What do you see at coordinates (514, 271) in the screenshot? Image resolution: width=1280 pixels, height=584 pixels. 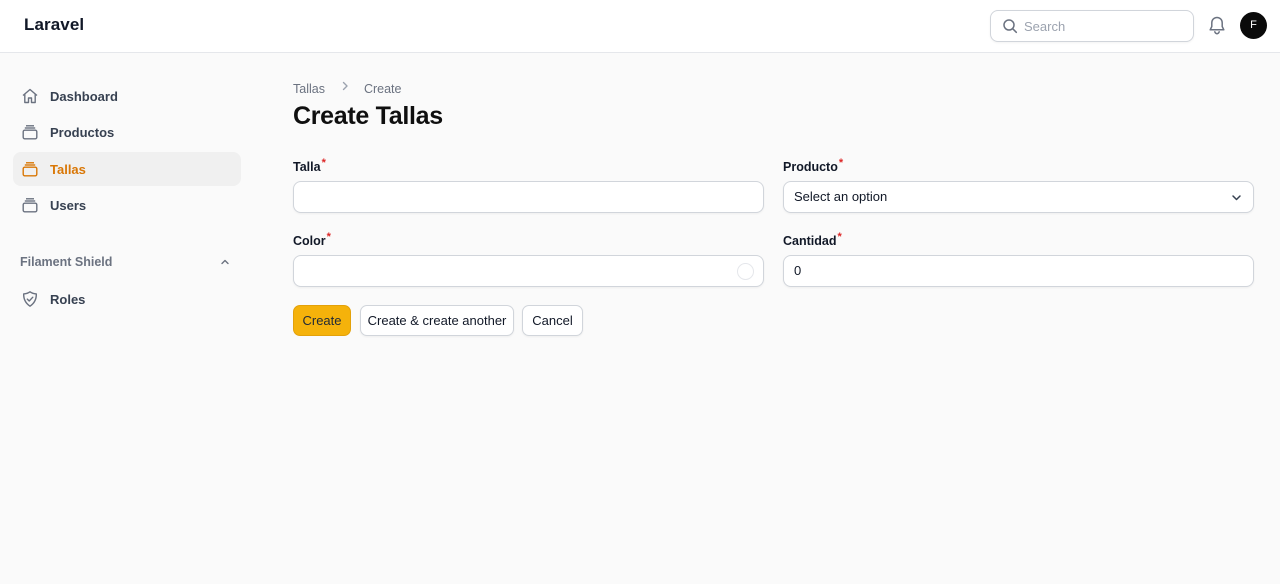 I see `color-input` at bounding box center [514, 271].